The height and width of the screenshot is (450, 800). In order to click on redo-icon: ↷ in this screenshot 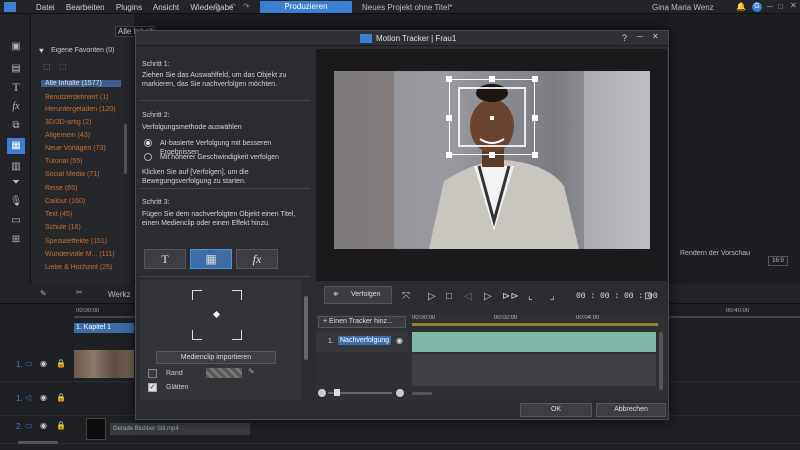, I will do `click(246, 6)`.